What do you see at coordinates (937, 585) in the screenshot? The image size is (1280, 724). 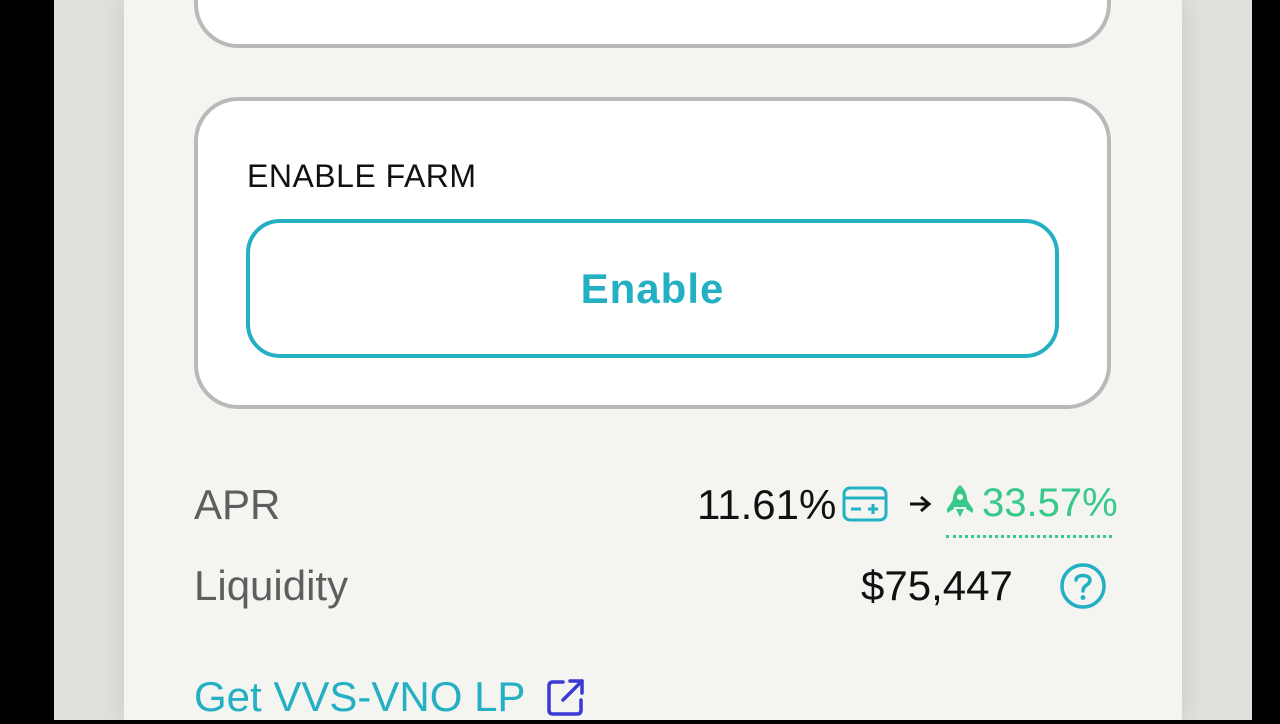 I see `liquidity-value: $75,447` at bounding box center [937, 585].